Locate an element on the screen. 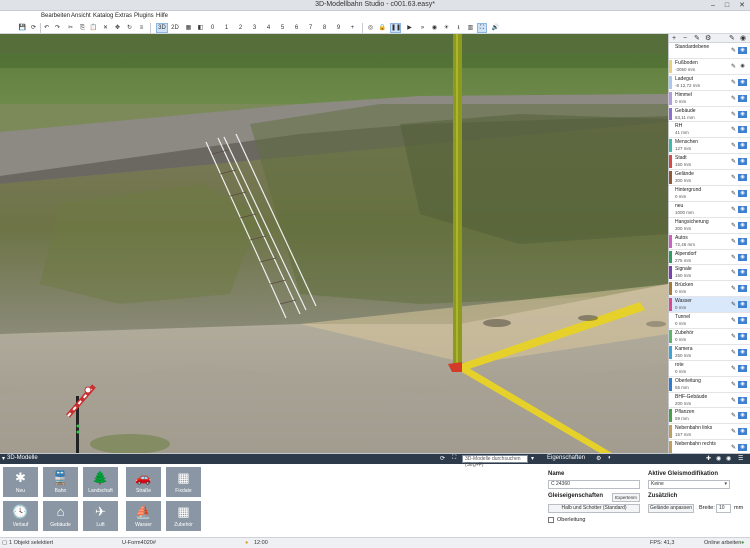 This screenshot has height=548, width=750. collapse-icon: ▾ is located at coordinates (3, 458).